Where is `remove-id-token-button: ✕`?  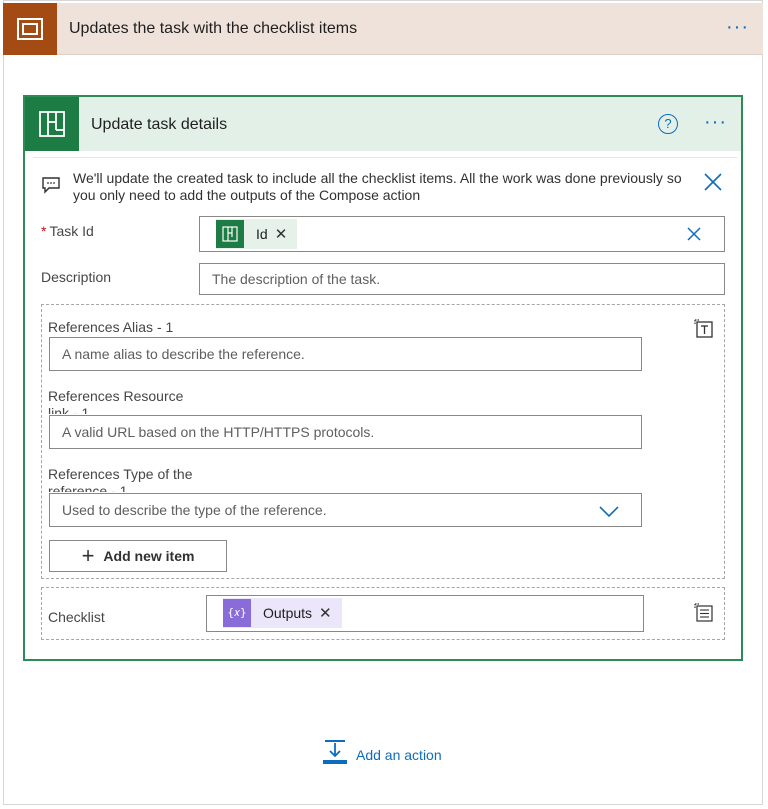 remove-id-token-button: ✕ is located at coordinates (281, 234).